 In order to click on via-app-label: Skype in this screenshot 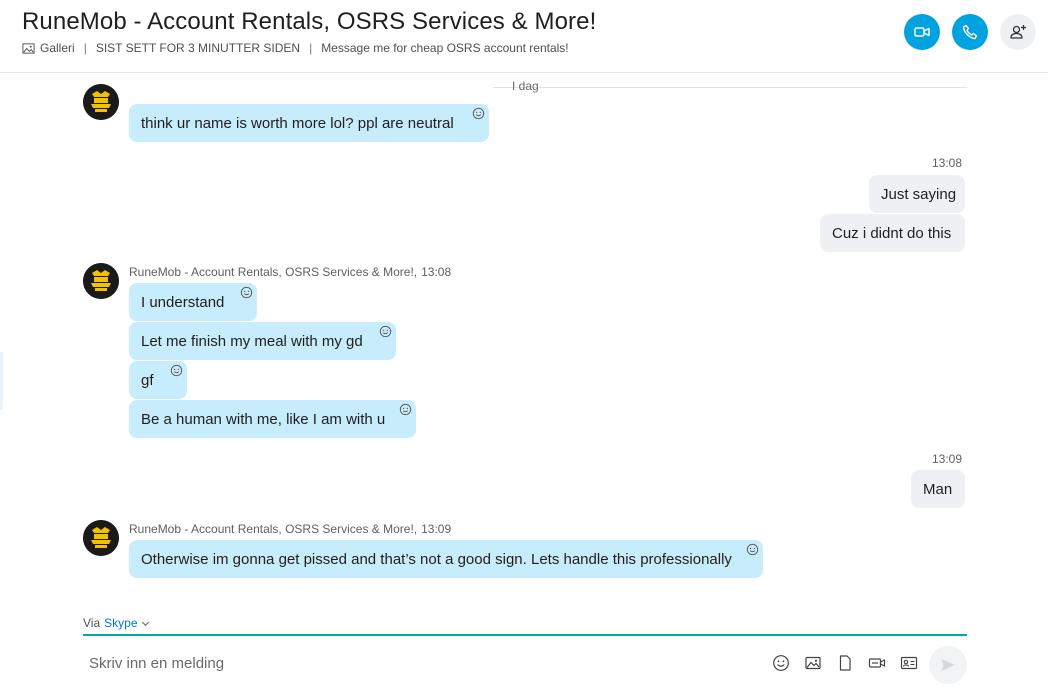, I will do `click(121, 623)`.